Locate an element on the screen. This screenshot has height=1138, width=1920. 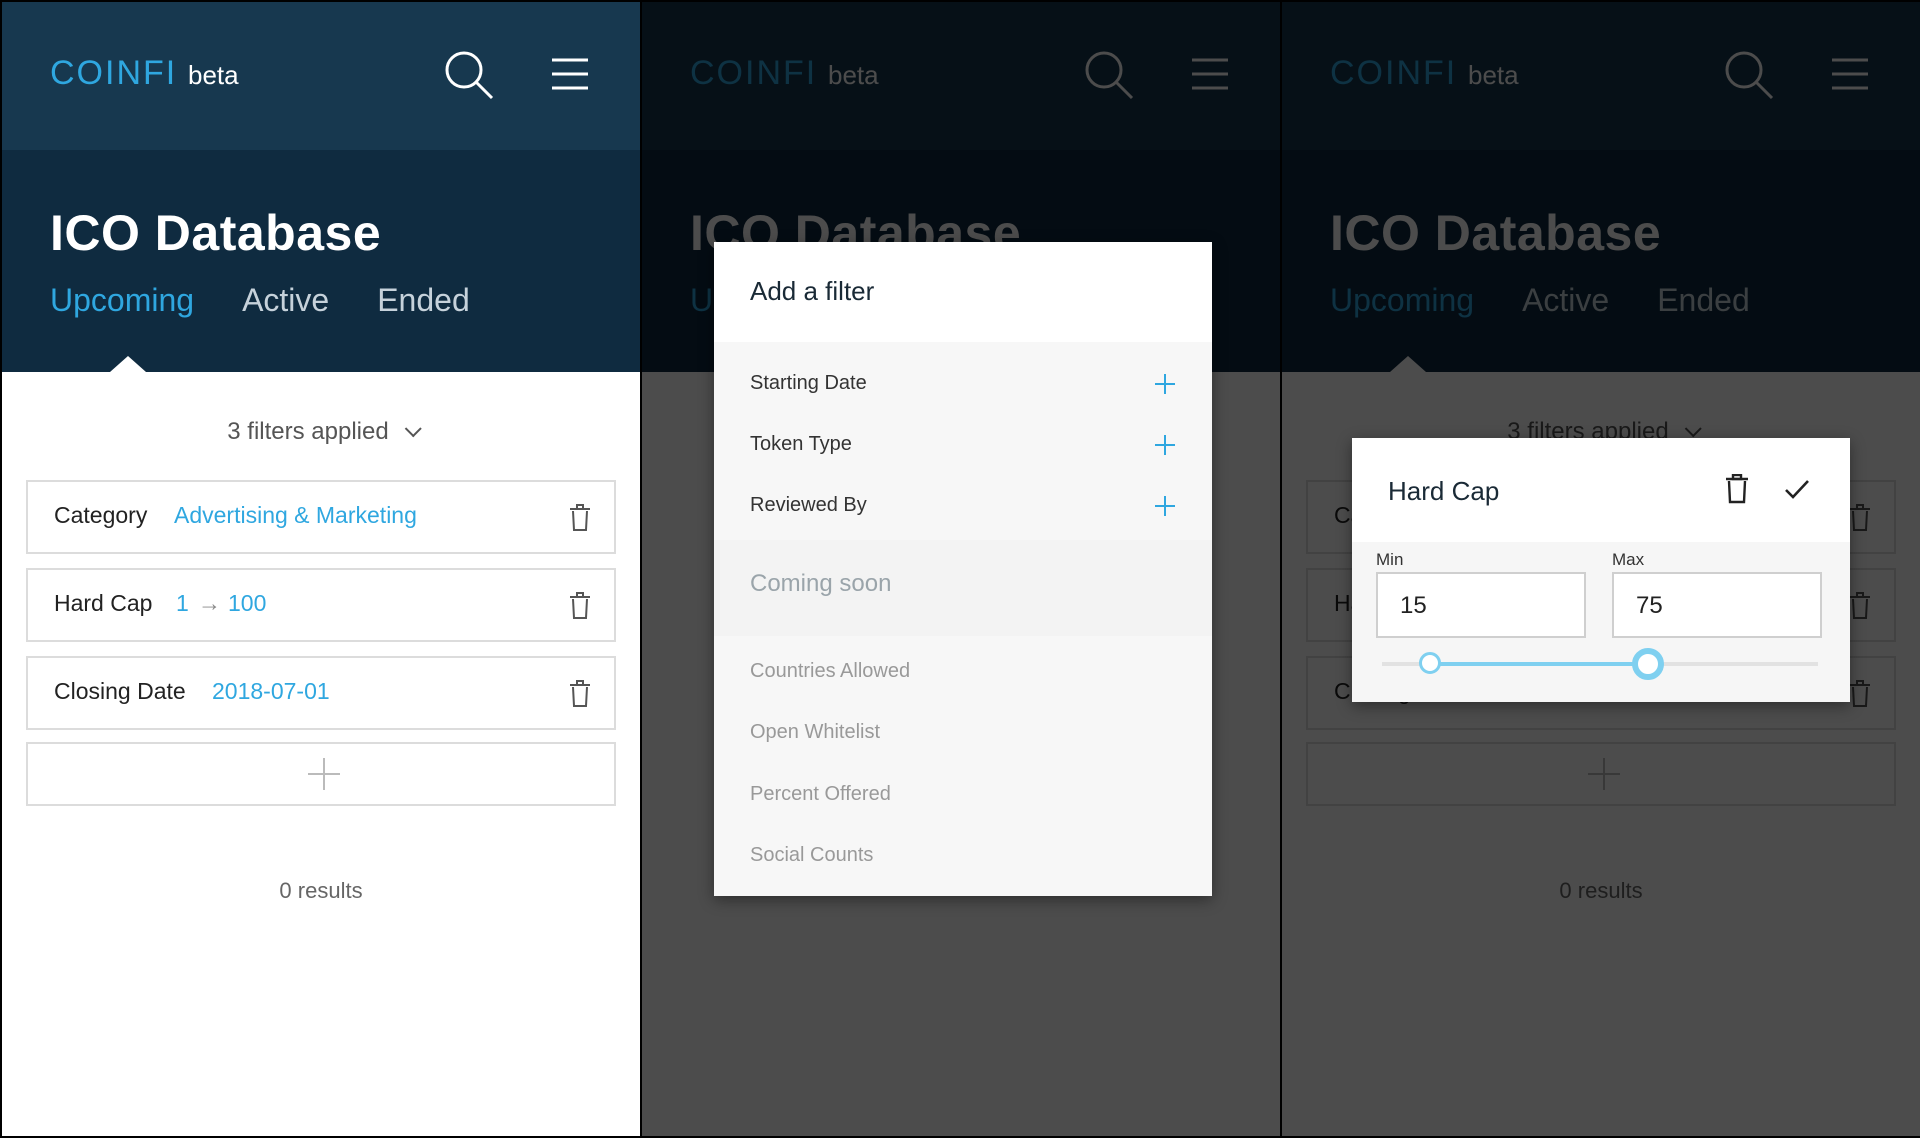
filter-value-from: 1 is located at coordinates (182, 603).